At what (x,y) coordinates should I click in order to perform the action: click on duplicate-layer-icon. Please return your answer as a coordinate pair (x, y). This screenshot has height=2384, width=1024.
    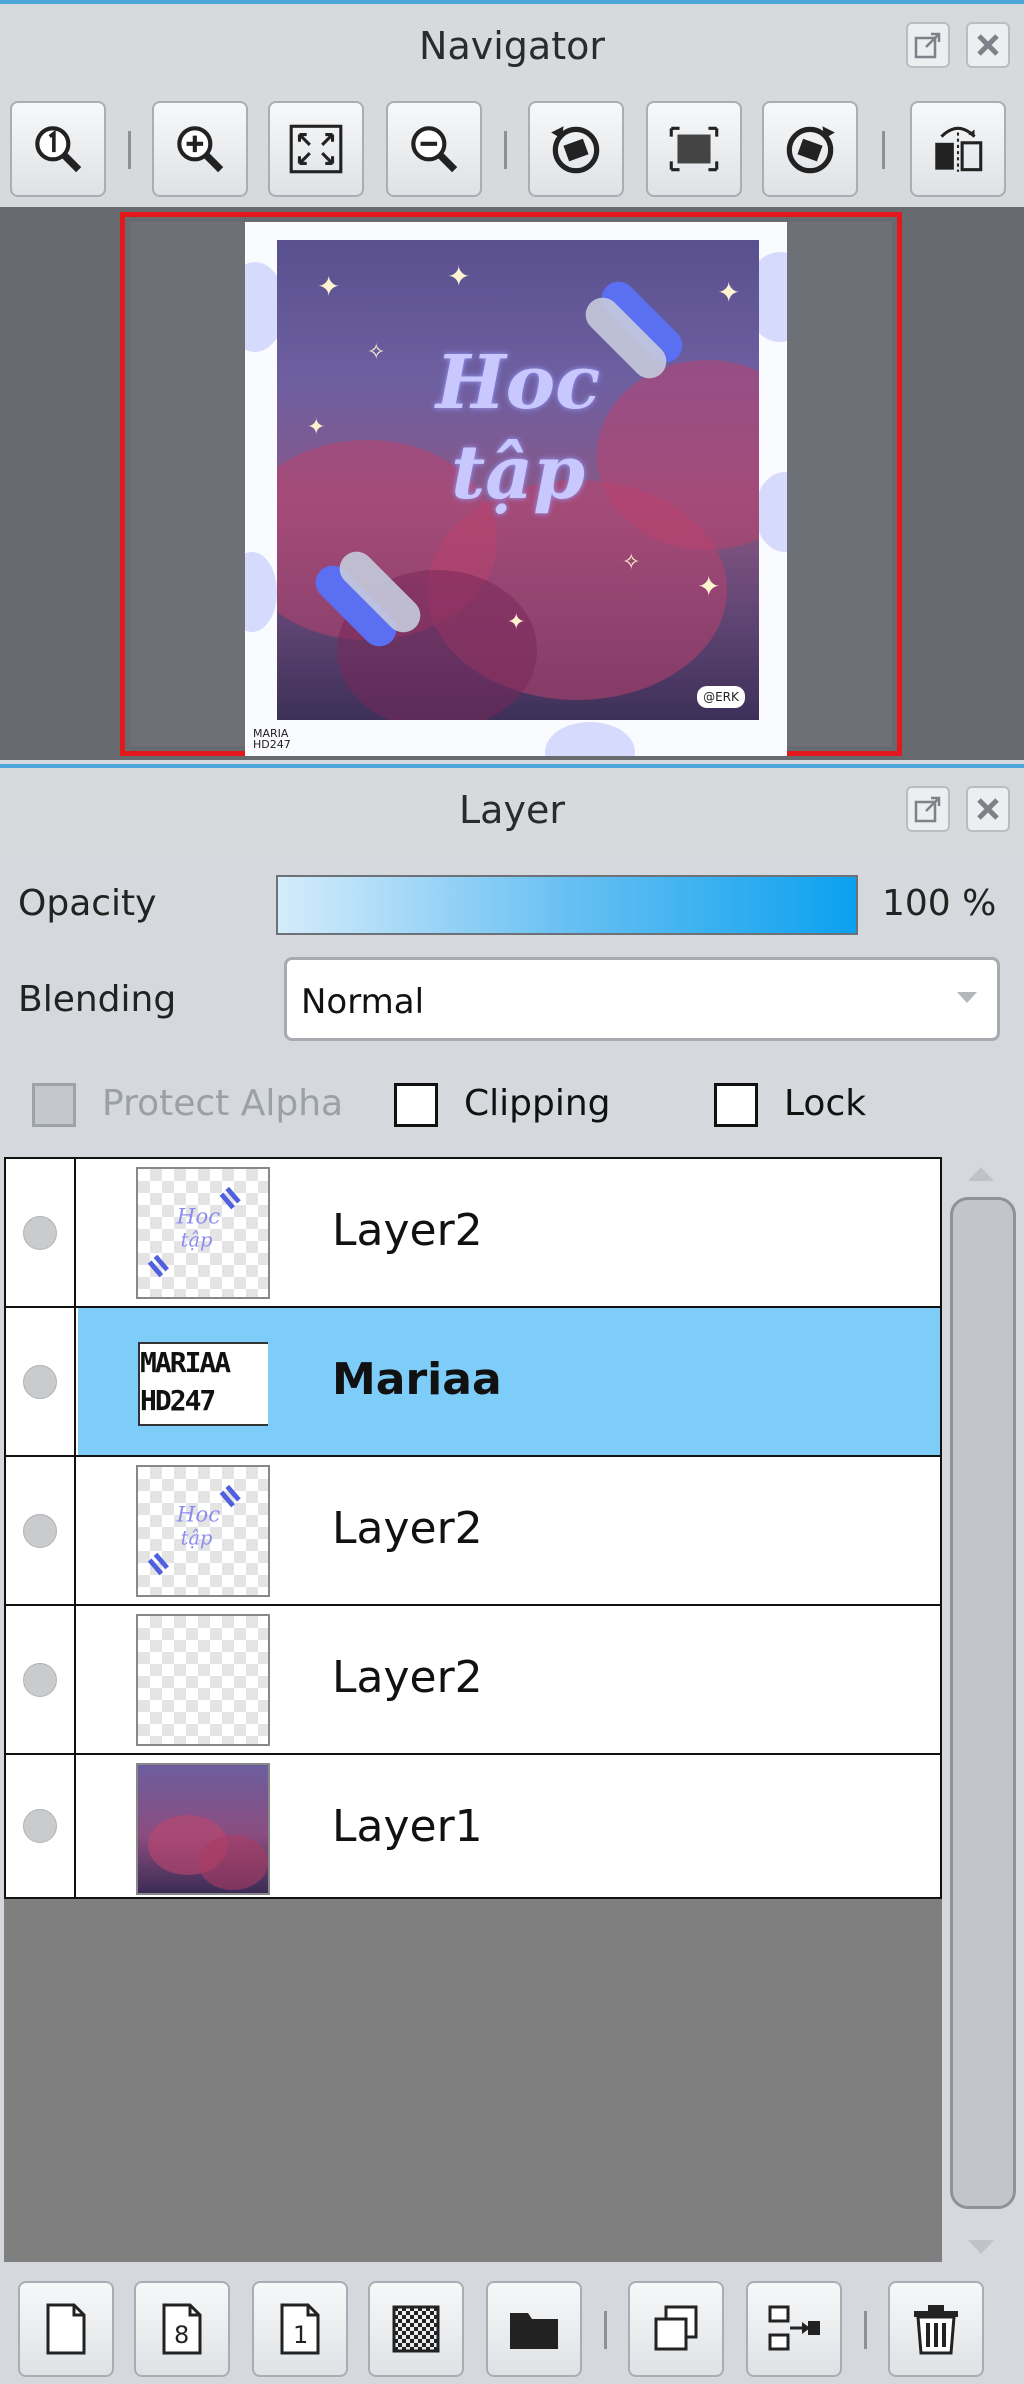
    Looking at the image, I should click on (676, 2328).